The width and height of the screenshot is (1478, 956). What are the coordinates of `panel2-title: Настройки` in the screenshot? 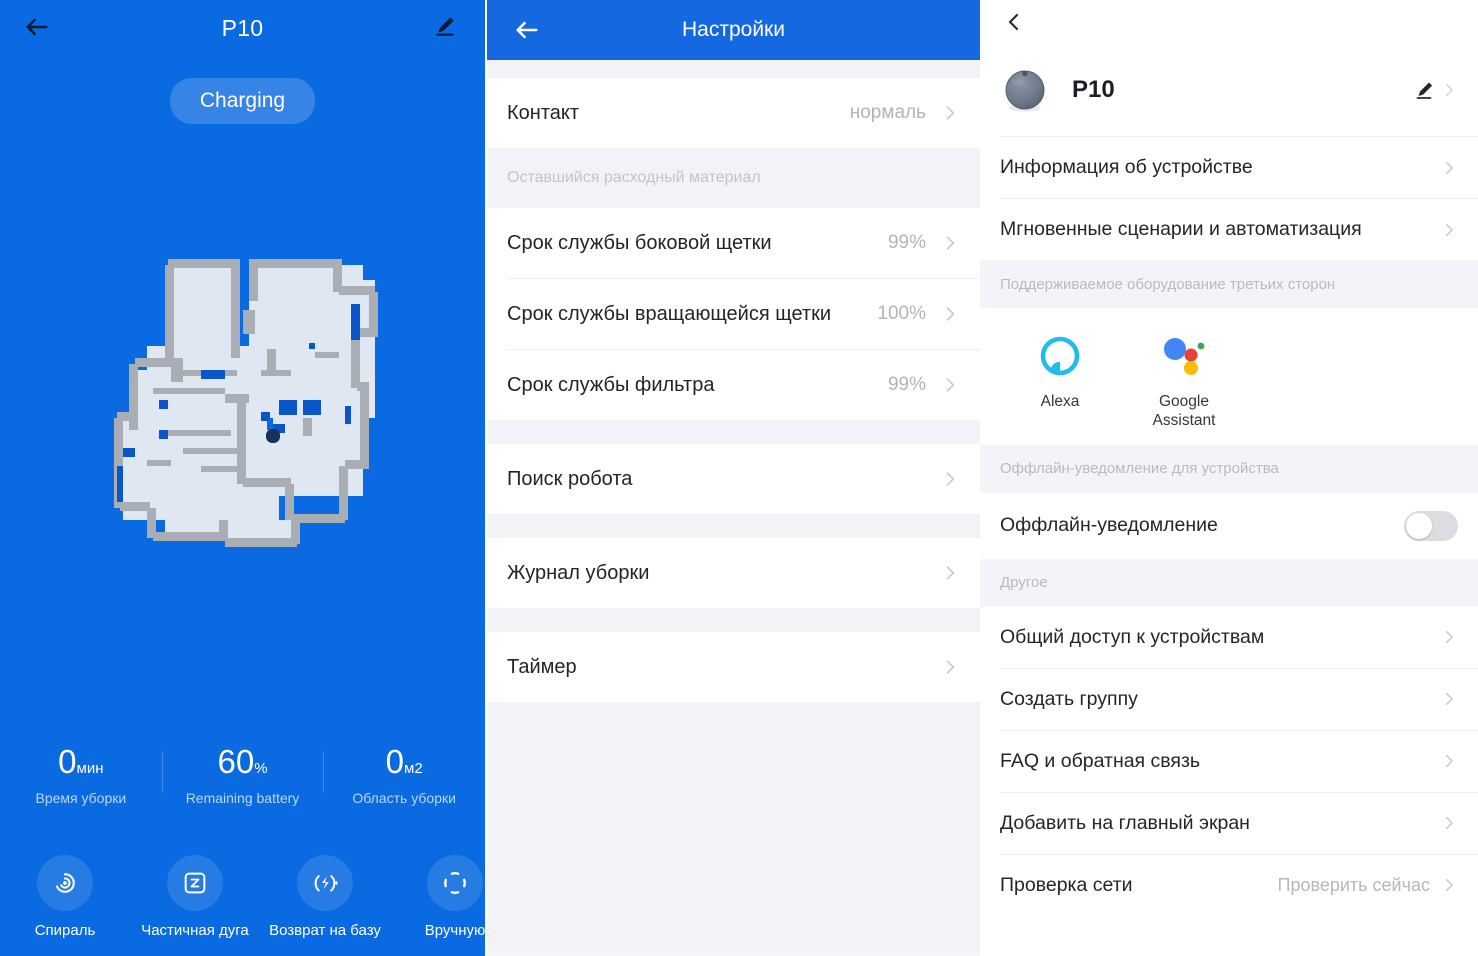 It's located at (733, 29).